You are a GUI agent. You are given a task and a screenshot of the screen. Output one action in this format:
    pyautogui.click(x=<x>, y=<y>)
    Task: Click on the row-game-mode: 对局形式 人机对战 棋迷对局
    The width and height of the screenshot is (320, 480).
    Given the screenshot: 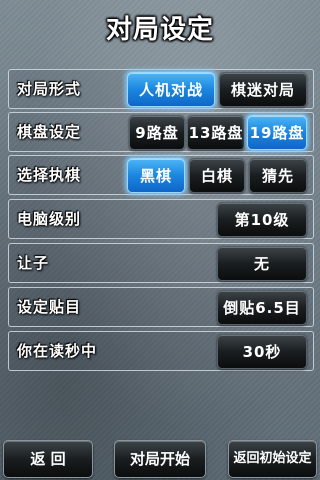 What is the action you would take?
    pyautogui.click(x=161, y=89)
    